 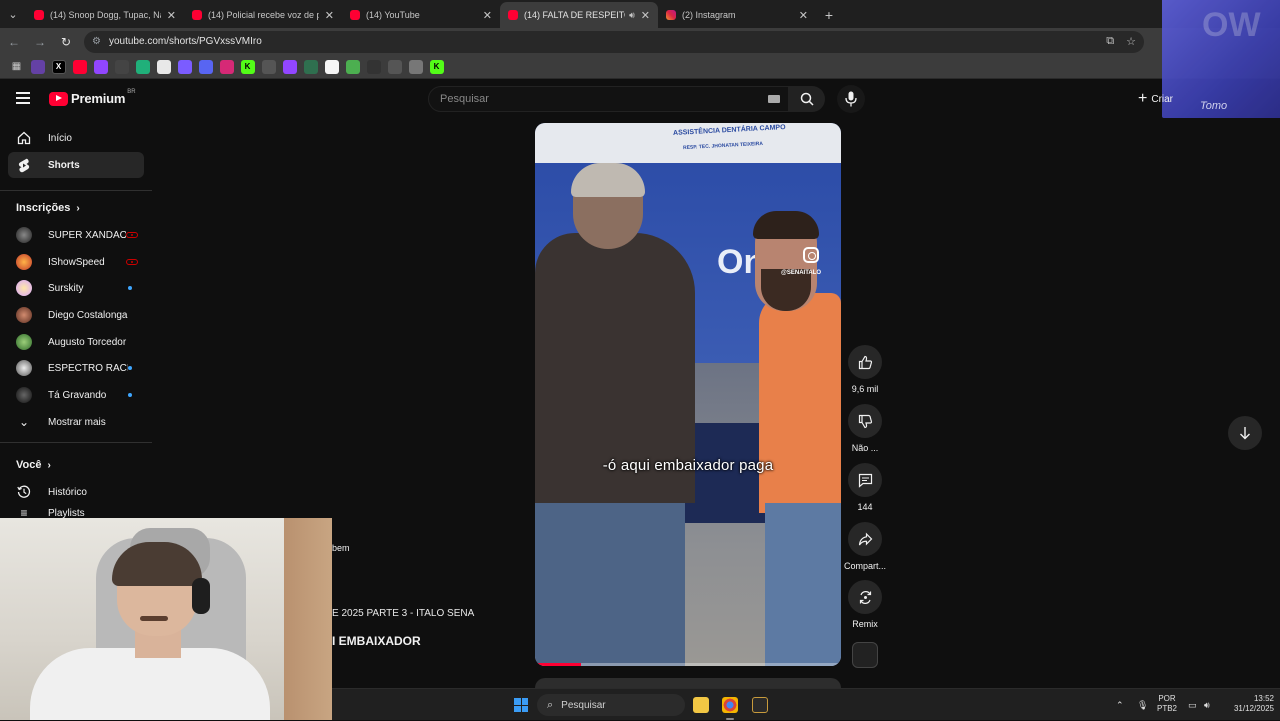 What do you see at coordinates (87, 342) in the screenshot?
I see `subscription-label: Augusto Torcedor` at bounding box center [87, 342].